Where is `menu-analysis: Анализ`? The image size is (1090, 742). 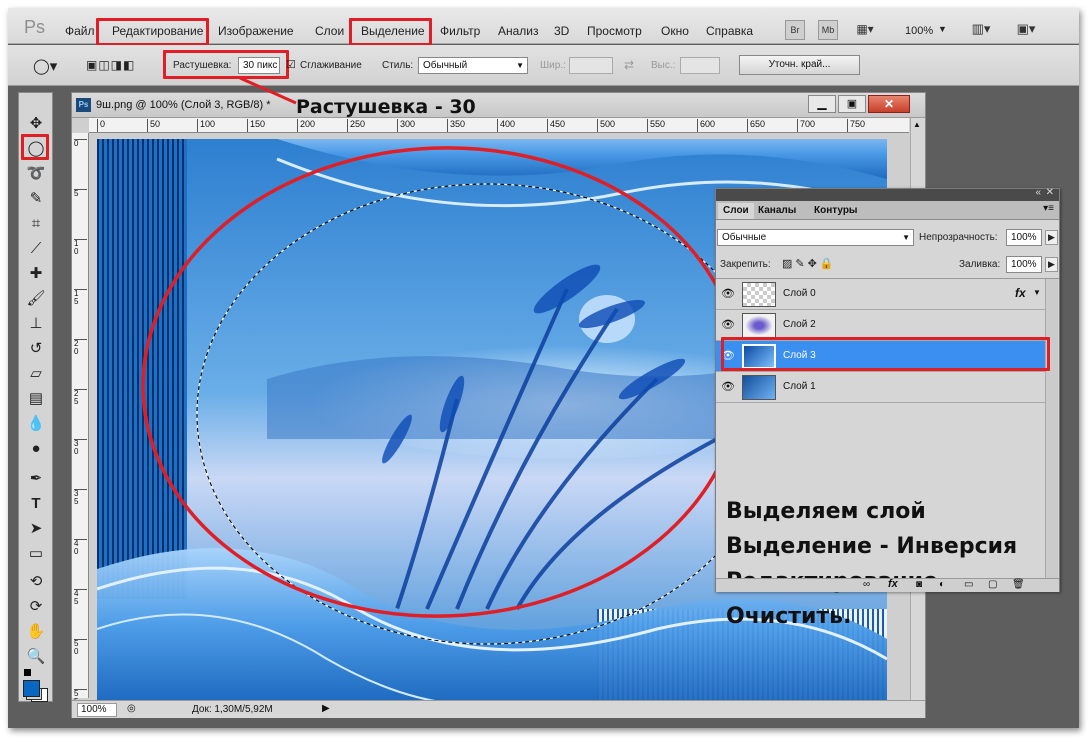
menu-analysis: Анализ is located at coordinates (518, 31).